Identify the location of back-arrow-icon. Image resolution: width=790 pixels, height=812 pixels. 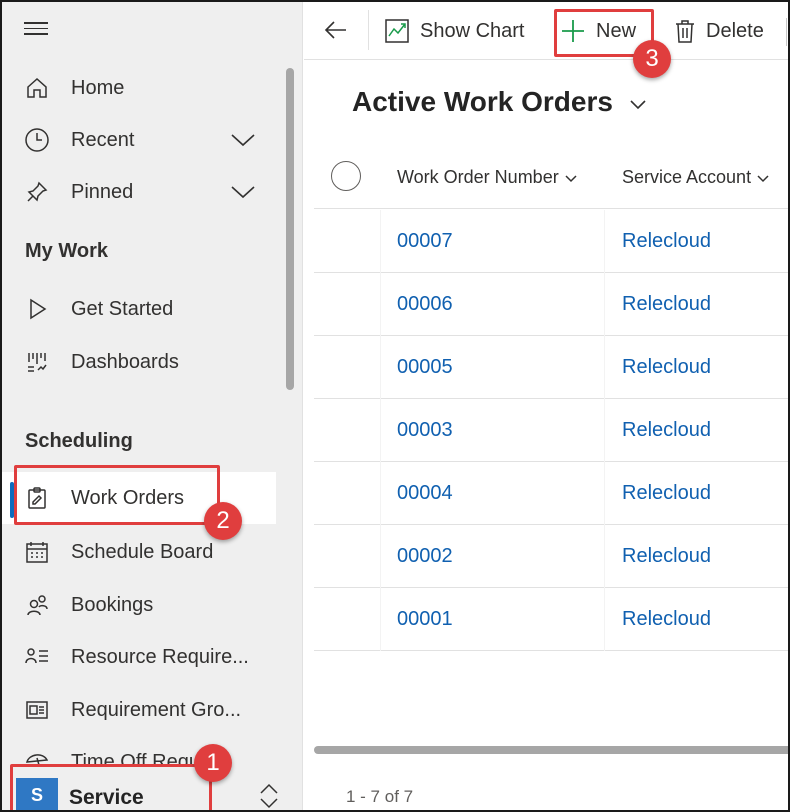
(336, 30).